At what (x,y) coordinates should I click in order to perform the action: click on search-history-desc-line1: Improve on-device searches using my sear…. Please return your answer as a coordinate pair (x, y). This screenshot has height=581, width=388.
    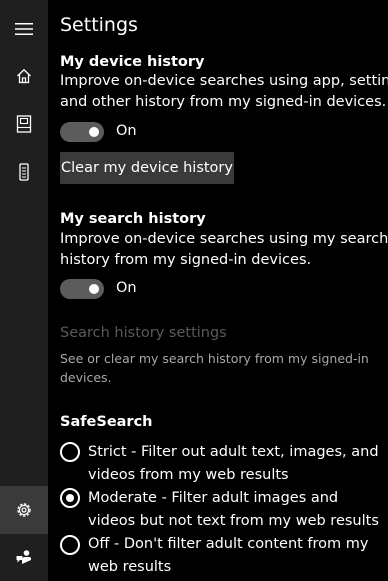
    Looking at the image, I should click on (224, 239).